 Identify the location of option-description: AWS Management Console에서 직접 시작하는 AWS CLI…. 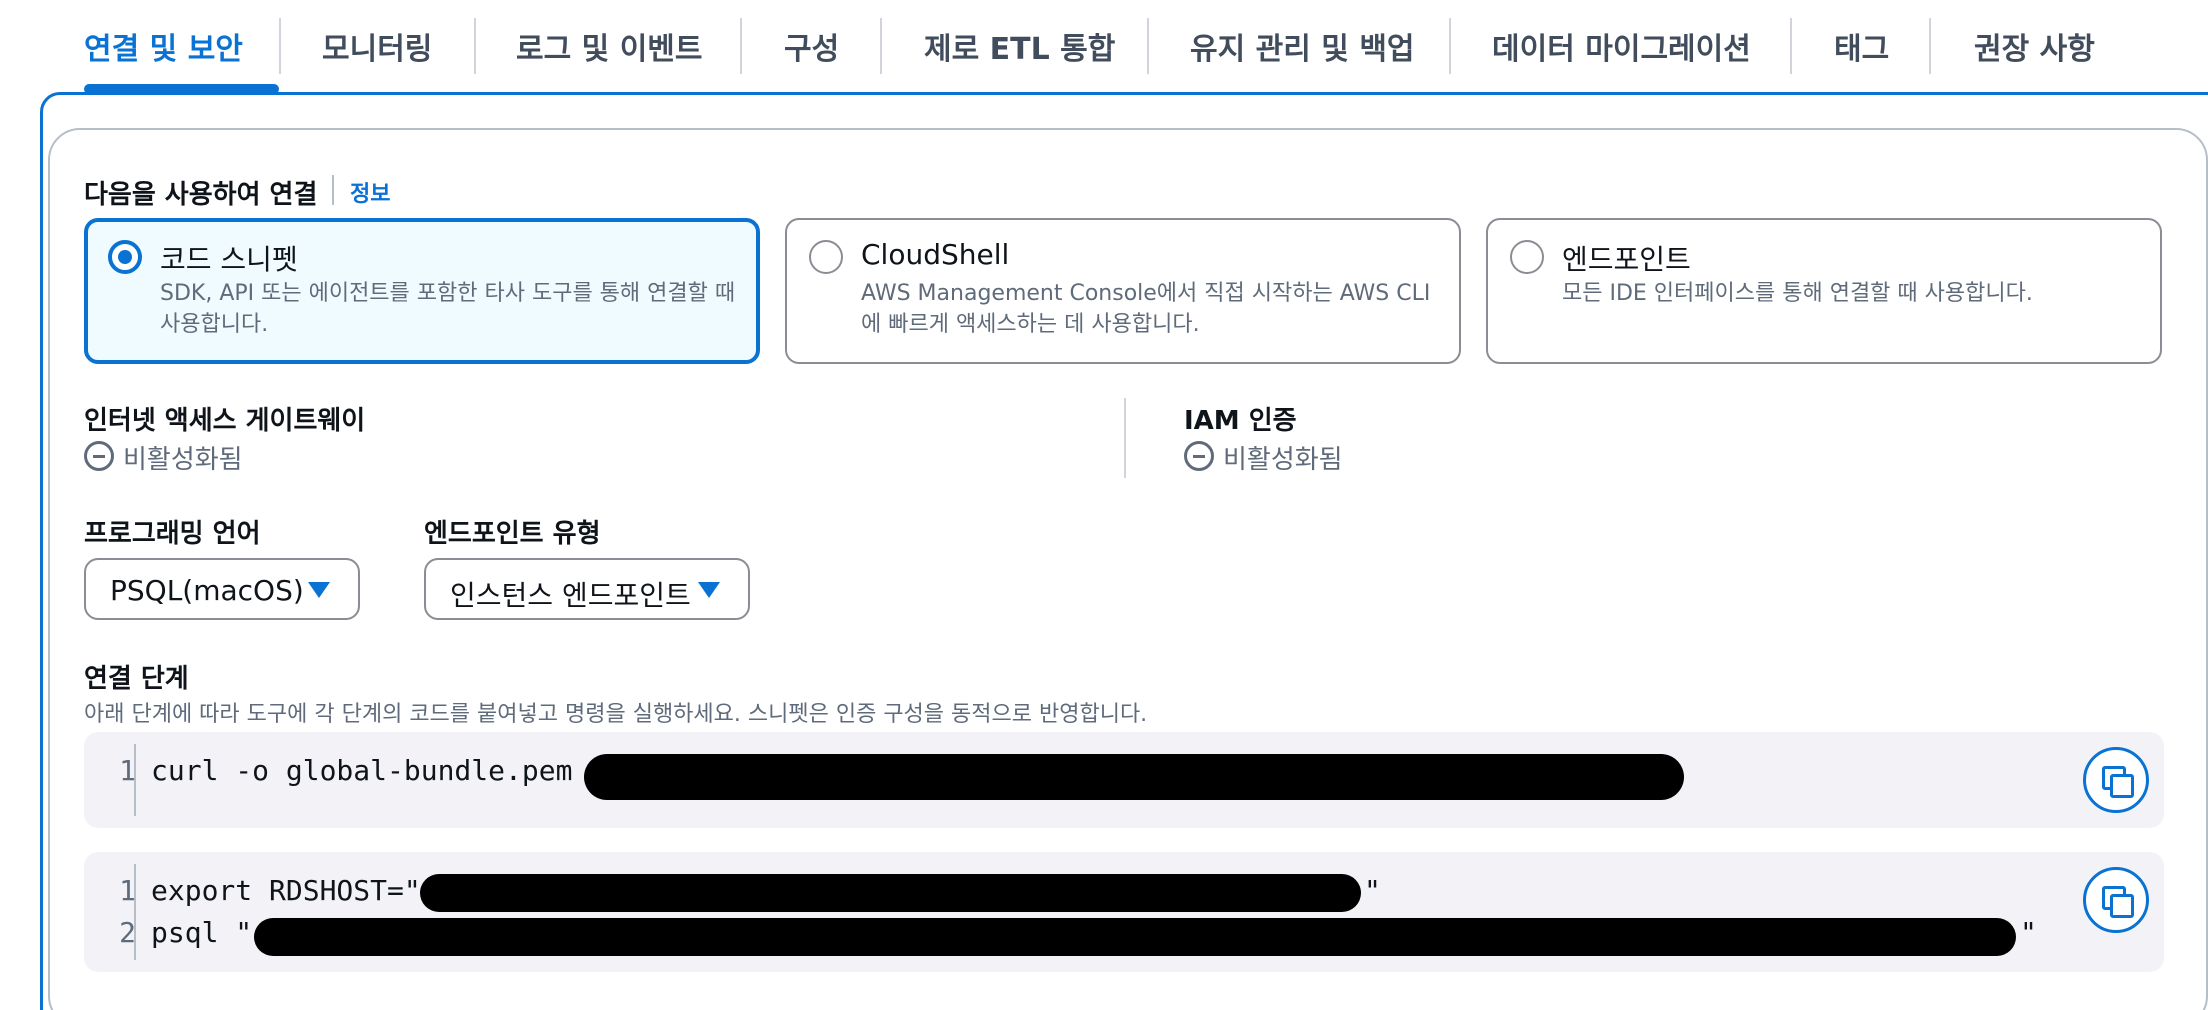
(1146, 309).